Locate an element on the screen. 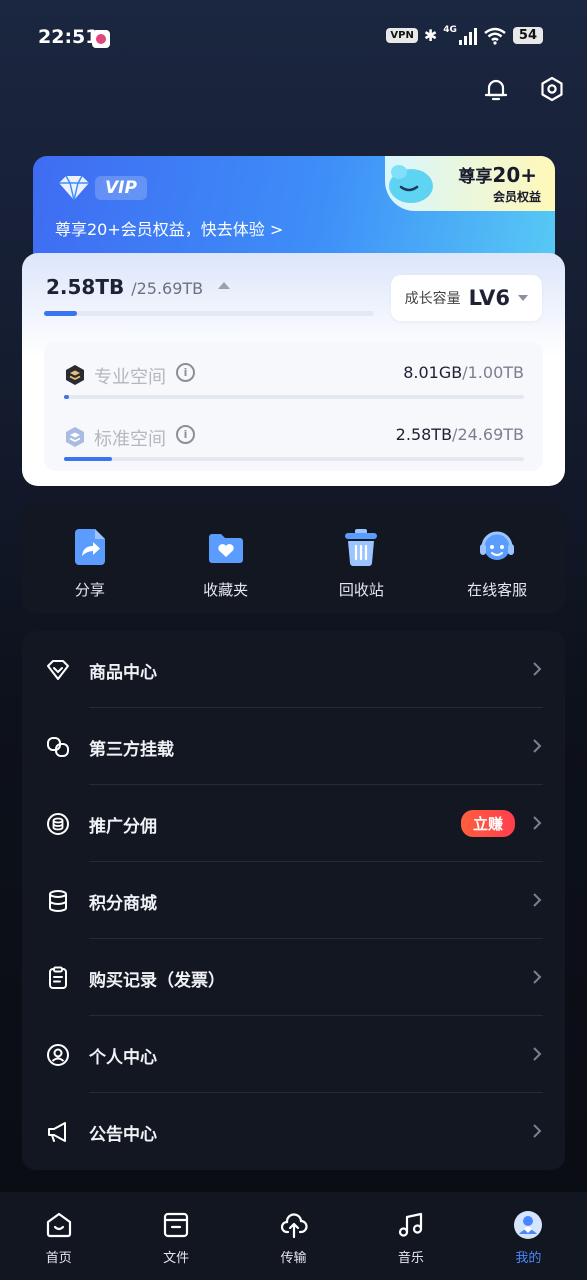  vip-banner: VIP 尊享20+会员权益，快去体验 > 尊享20+ 会员权益 is located at coordinates (294, 211).